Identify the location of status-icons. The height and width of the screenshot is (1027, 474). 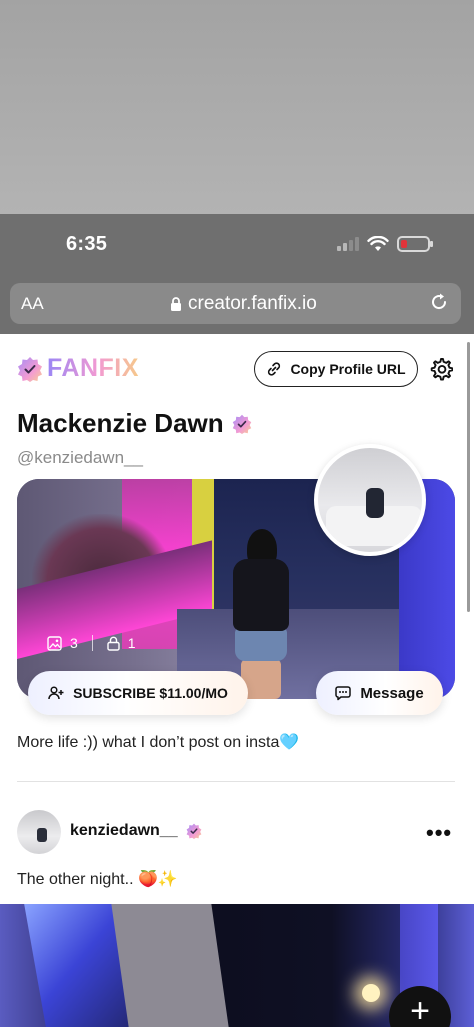
(385, 244).